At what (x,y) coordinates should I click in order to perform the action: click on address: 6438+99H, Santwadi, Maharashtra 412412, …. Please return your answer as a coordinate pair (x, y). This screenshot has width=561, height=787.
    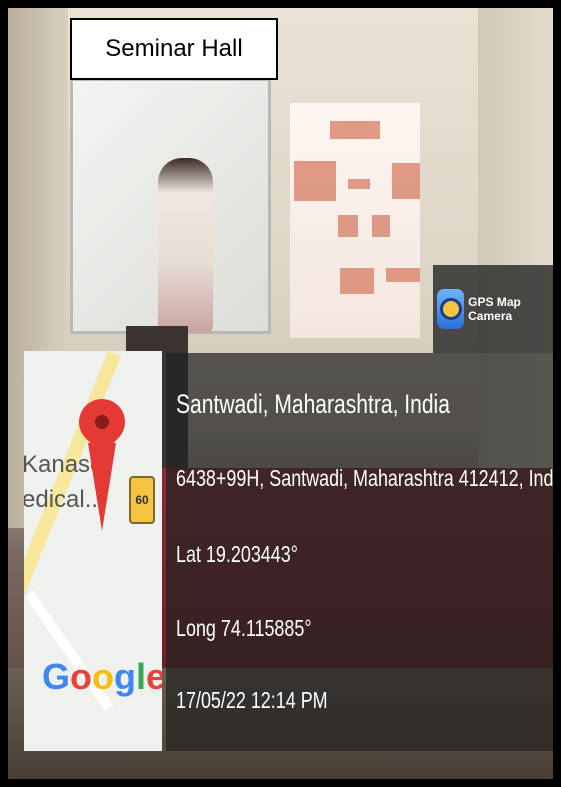
    Looking at the image, I should click on (364, 478).